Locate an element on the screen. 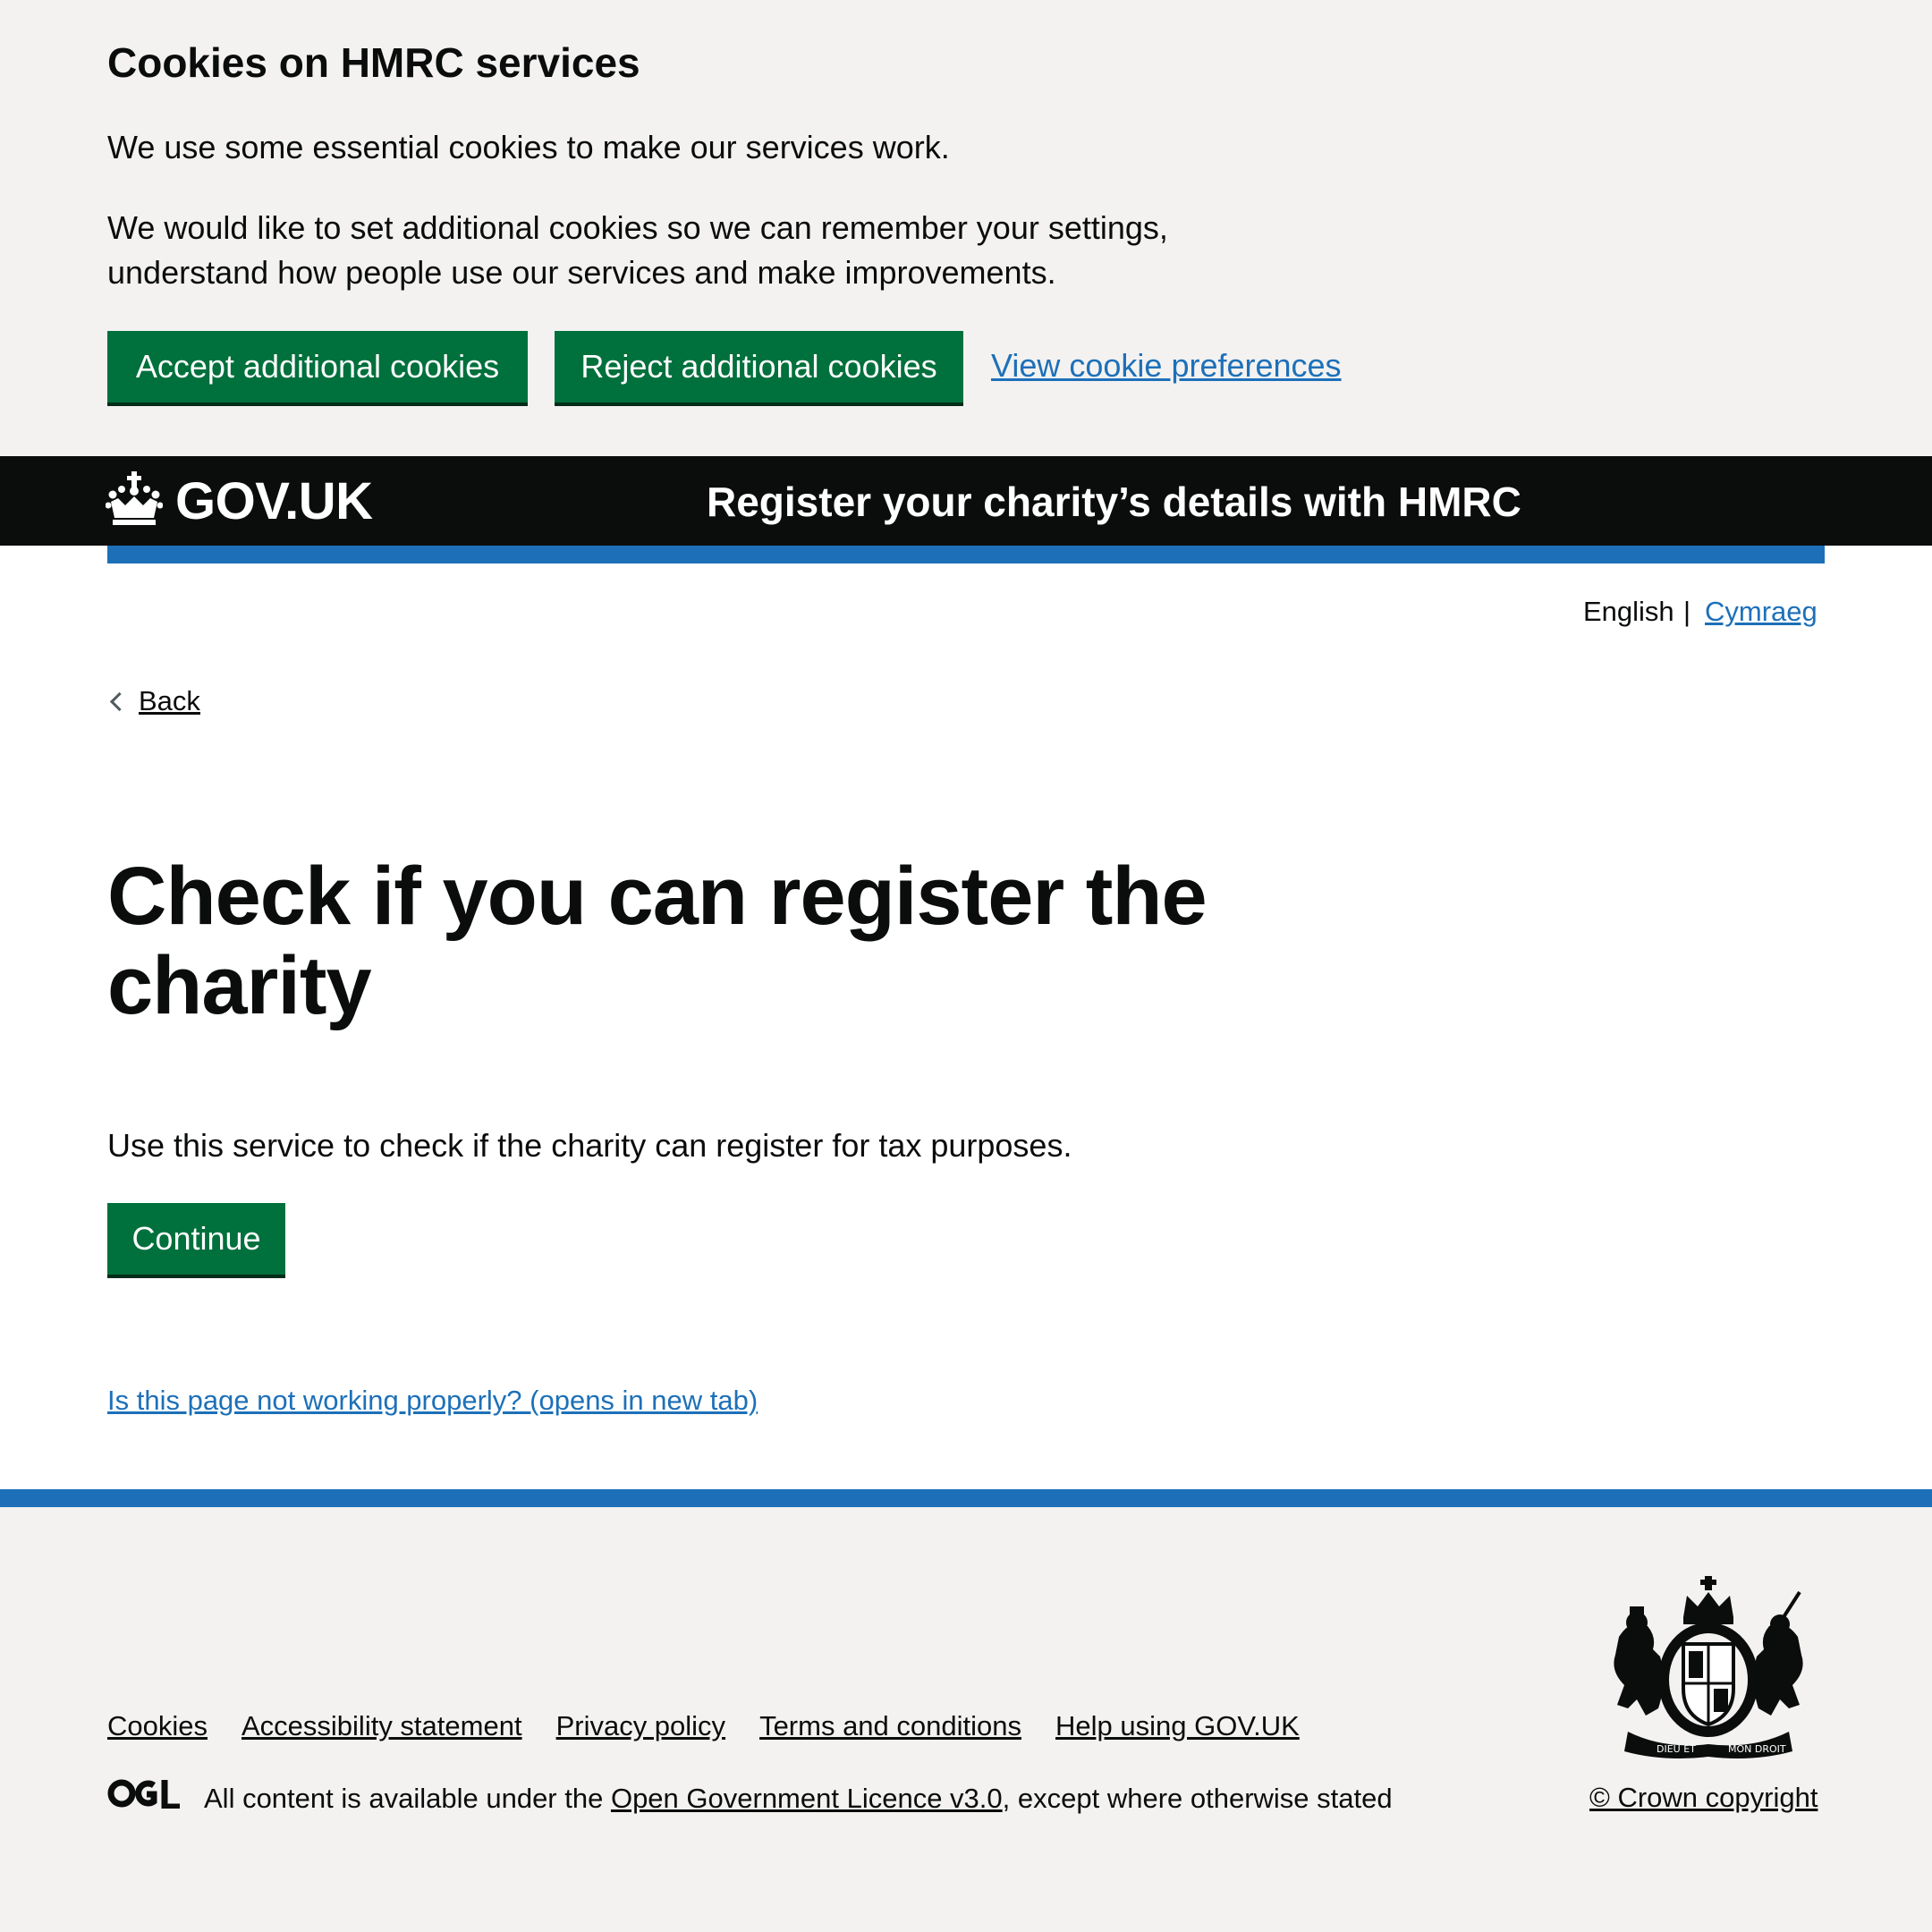  footer-link-help: Help using GOV.UK is located at coordinates (1177, 1726).